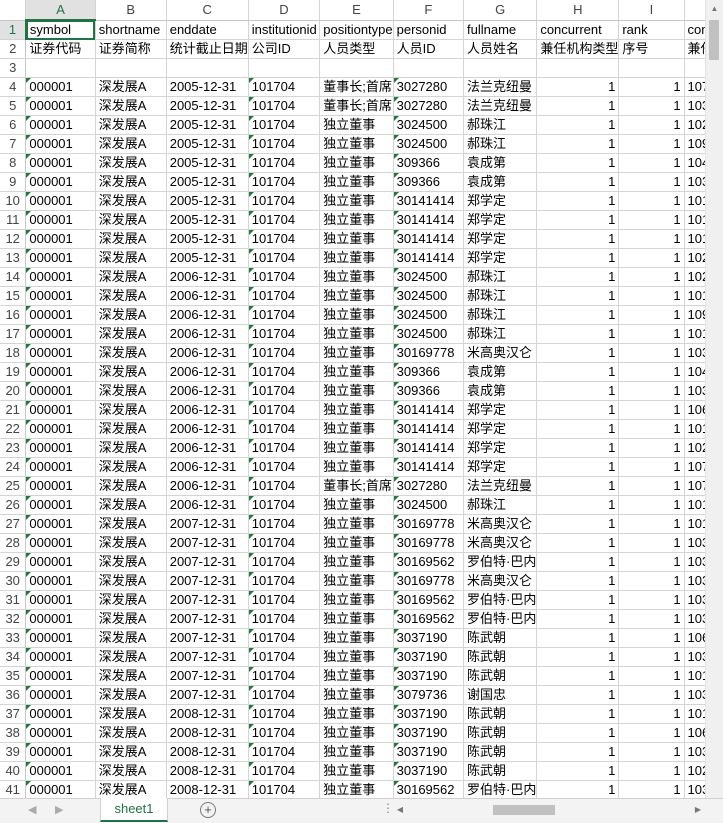  I want to click on row-header: 34, so click(13, 657).